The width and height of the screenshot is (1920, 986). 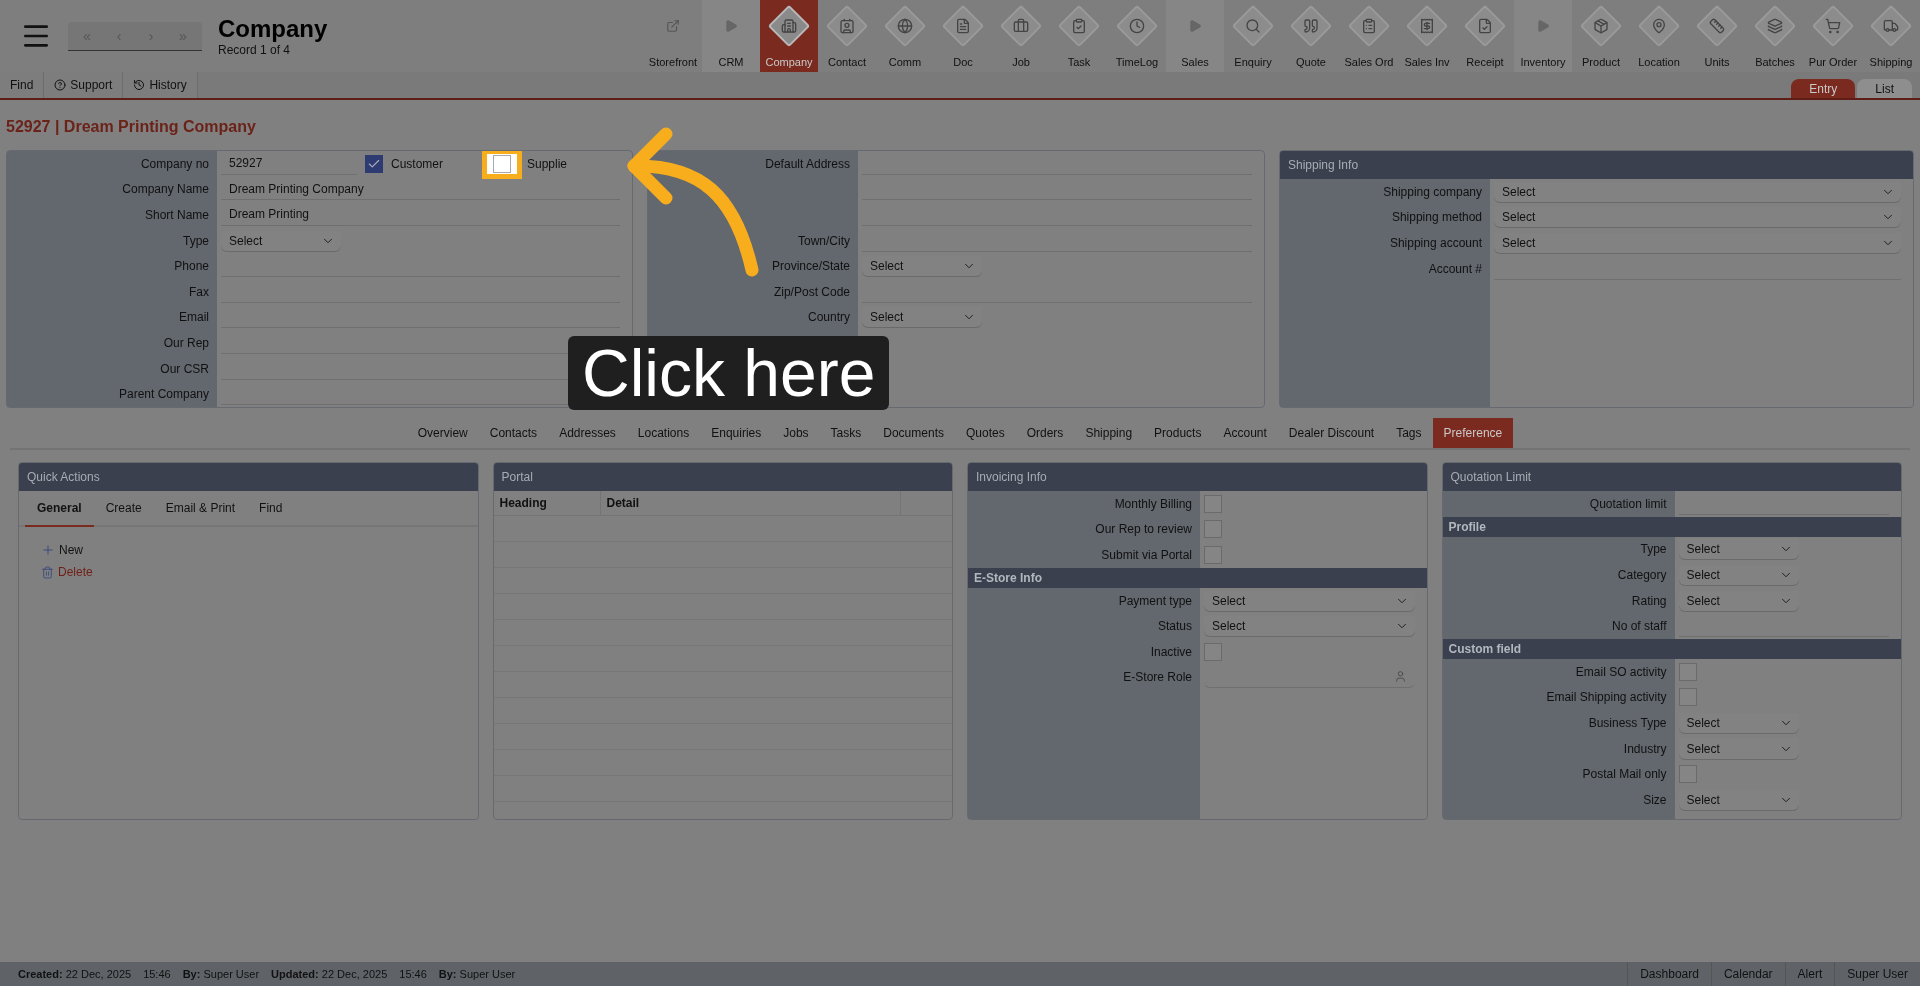 What do you see at coordinates (200, 509) in the screenshot?
I see `tab: Email & Print` at bounding box center [200, 509].